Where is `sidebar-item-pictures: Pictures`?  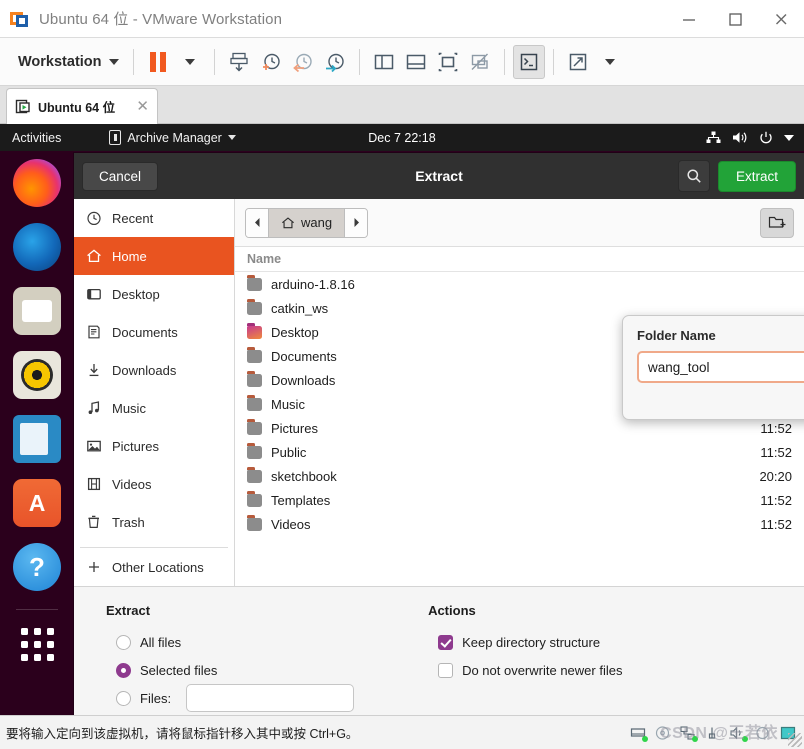 sidebar-item-pictures: Pictures is located at coordinates (154, 446).